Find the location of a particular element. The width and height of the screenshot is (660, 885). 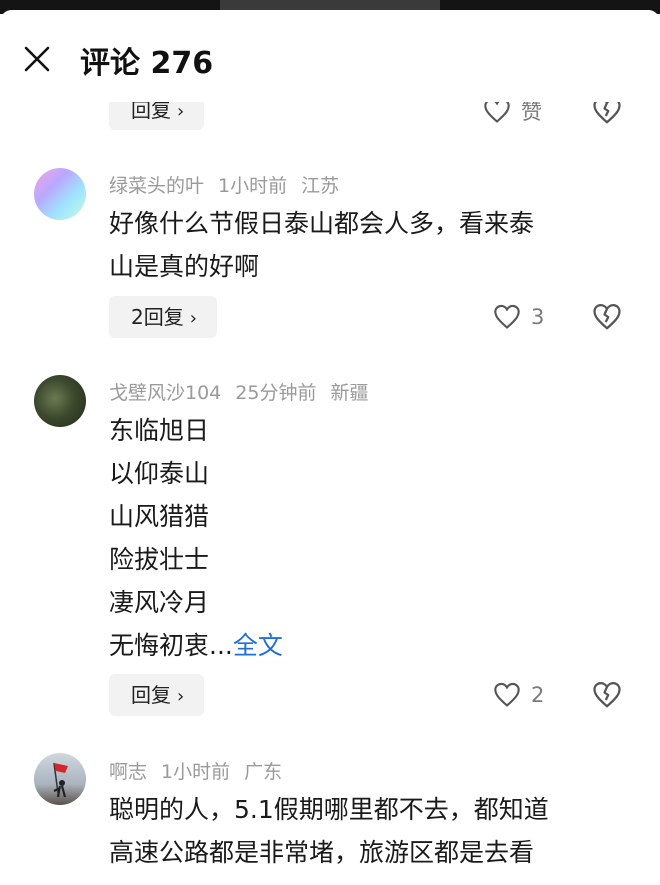

reply-button: 回复 › is located at coordinates (157, 695).